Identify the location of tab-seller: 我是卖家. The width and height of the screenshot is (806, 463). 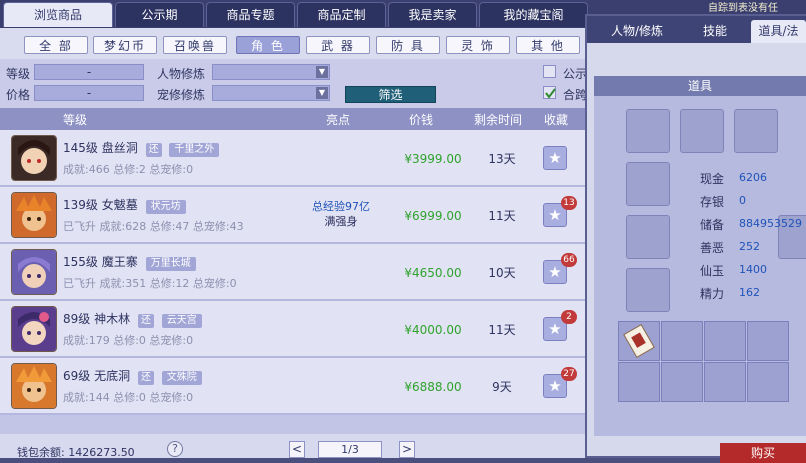
(432, 14).